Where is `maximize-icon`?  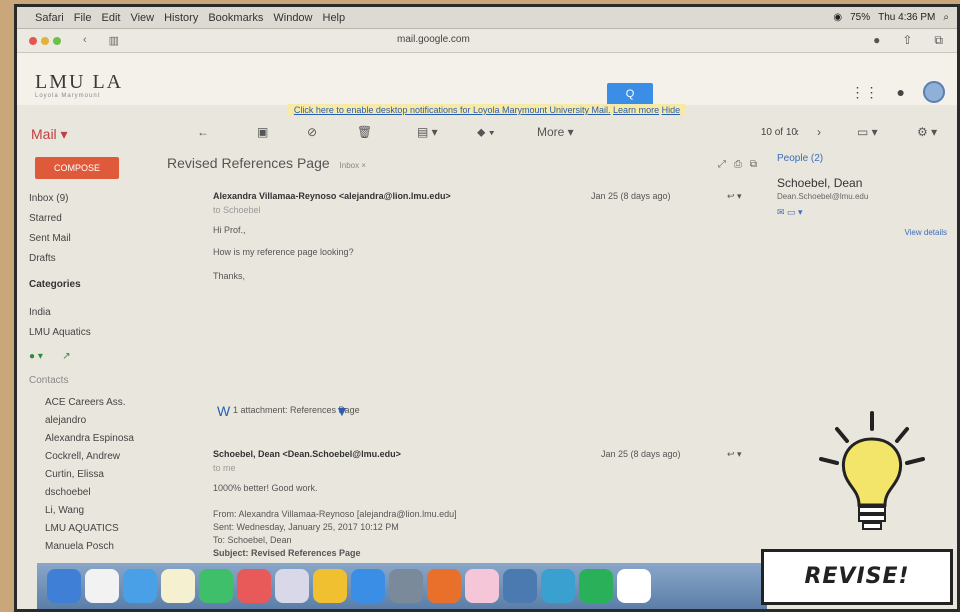 maximize-icon is located at coordinates (57, 40).